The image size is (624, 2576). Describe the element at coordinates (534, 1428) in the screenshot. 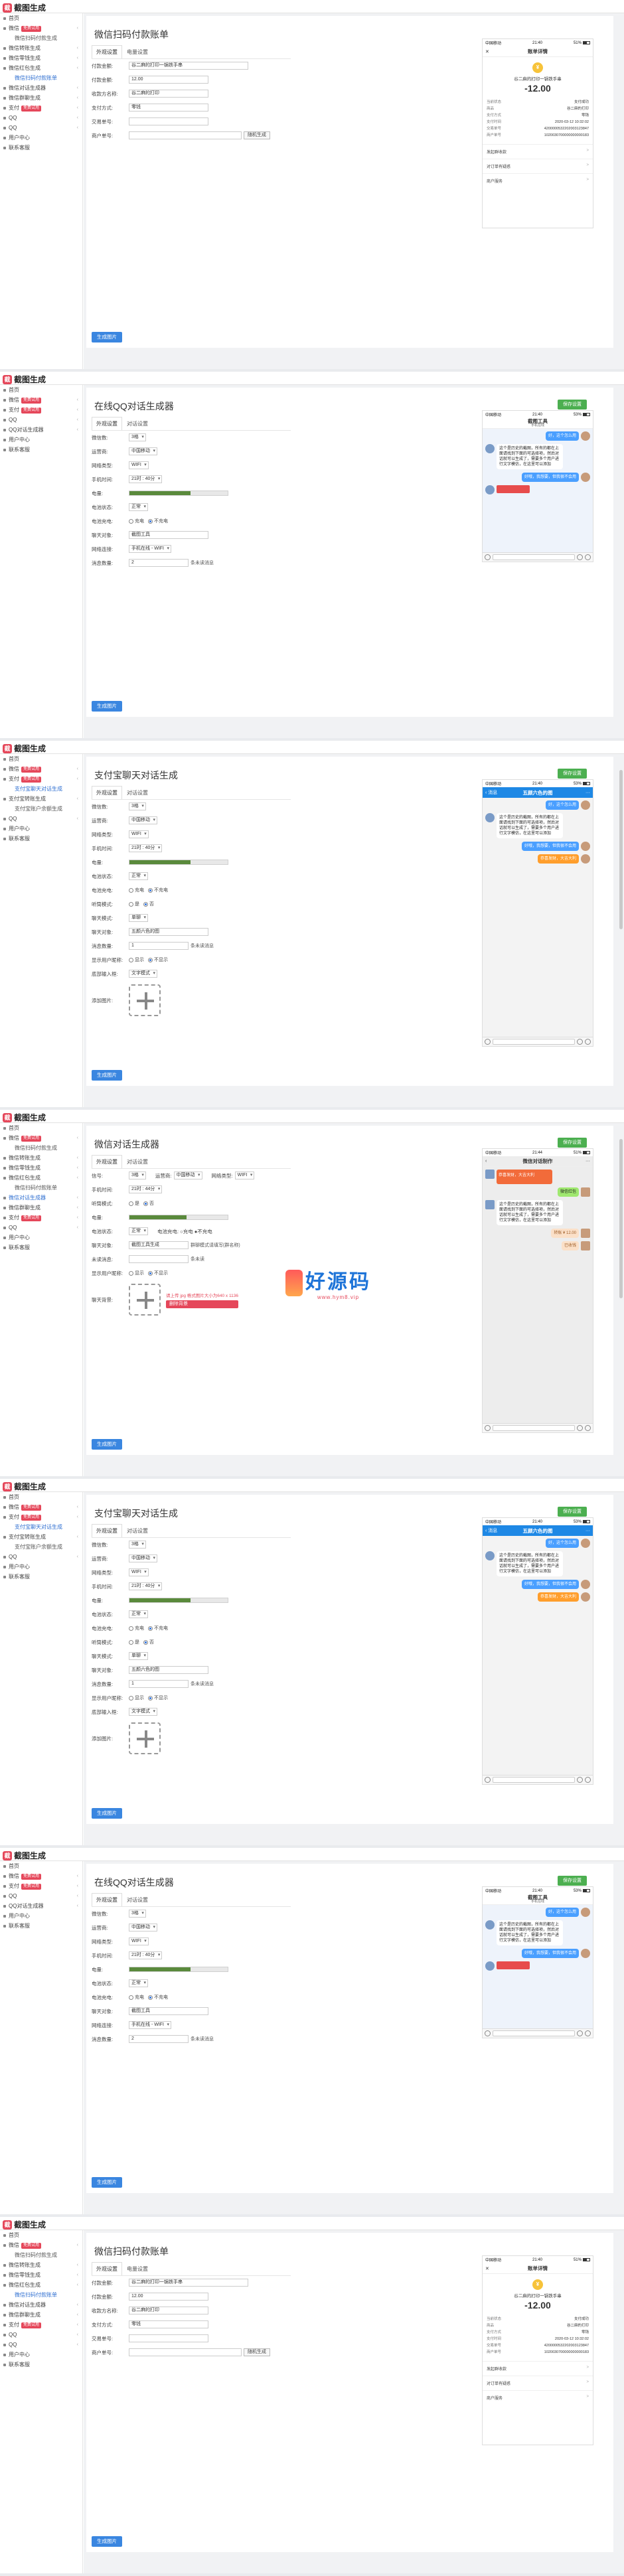

I see `message-input` at that location.